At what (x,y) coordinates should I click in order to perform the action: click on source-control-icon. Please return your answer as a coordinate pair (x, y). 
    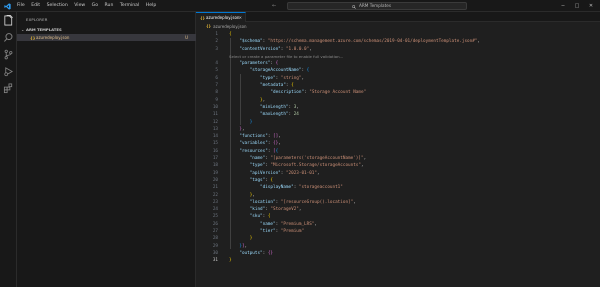
    Looking at the image, I should click on (8, 54).